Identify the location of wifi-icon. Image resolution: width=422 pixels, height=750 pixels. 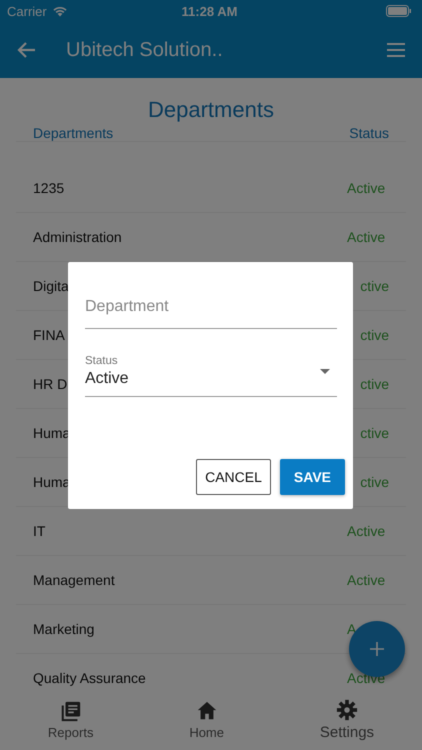
(60, 11).